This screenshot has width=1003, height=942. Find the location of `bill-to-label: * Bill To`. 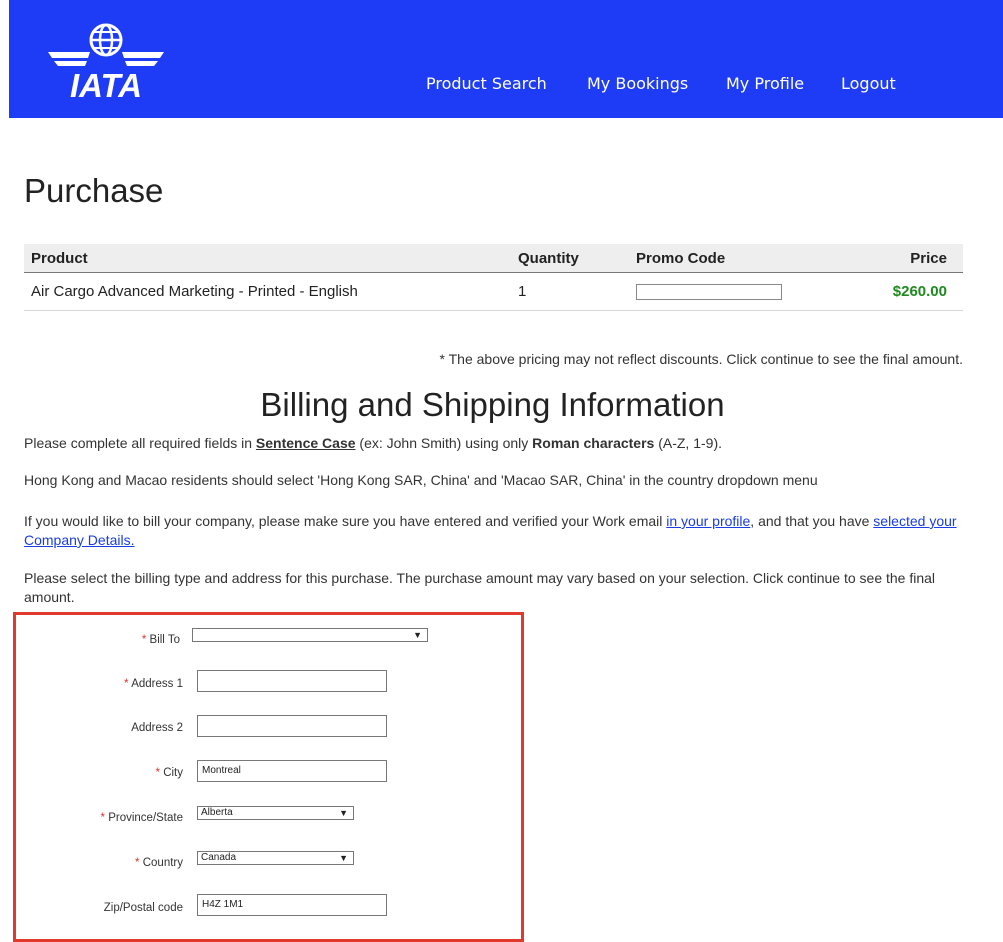

bill-to-label: * Bill To is located at coordinates (130, 640).